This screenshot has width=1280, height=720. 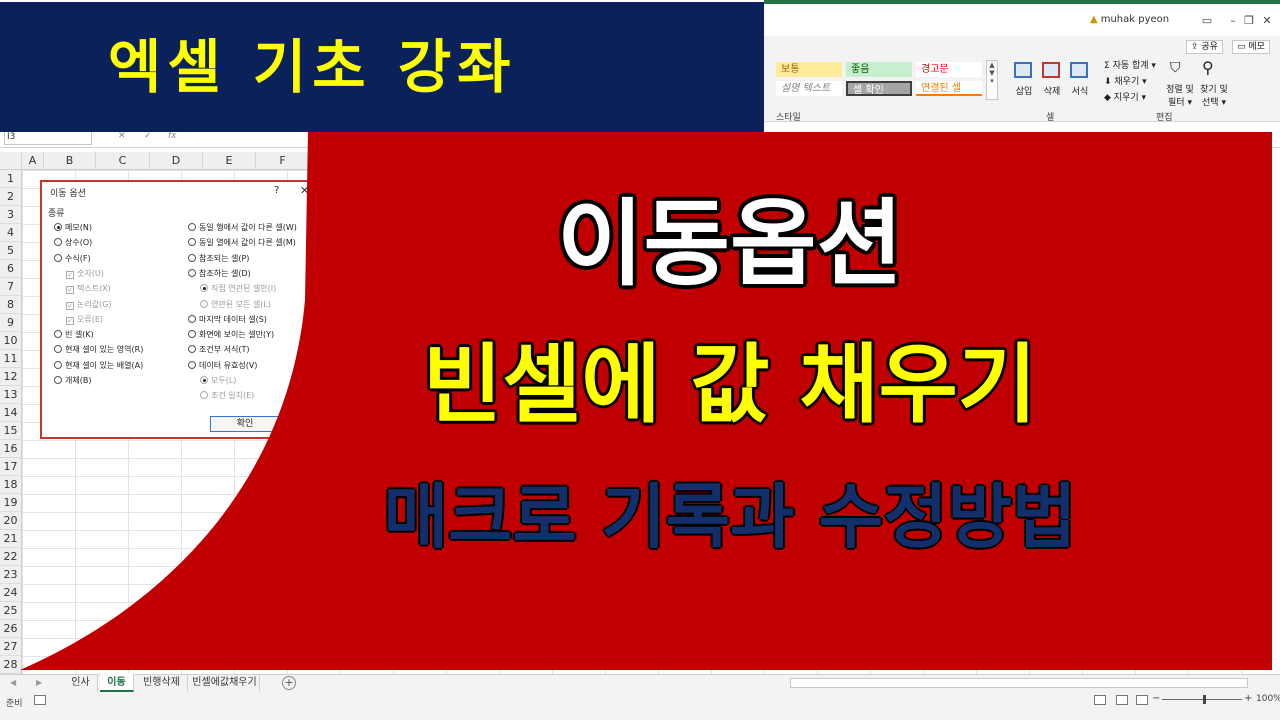 I want to click on thumbnail-title-line-3: 매크로 기록과 수정방법, so click(x=730, y=517).